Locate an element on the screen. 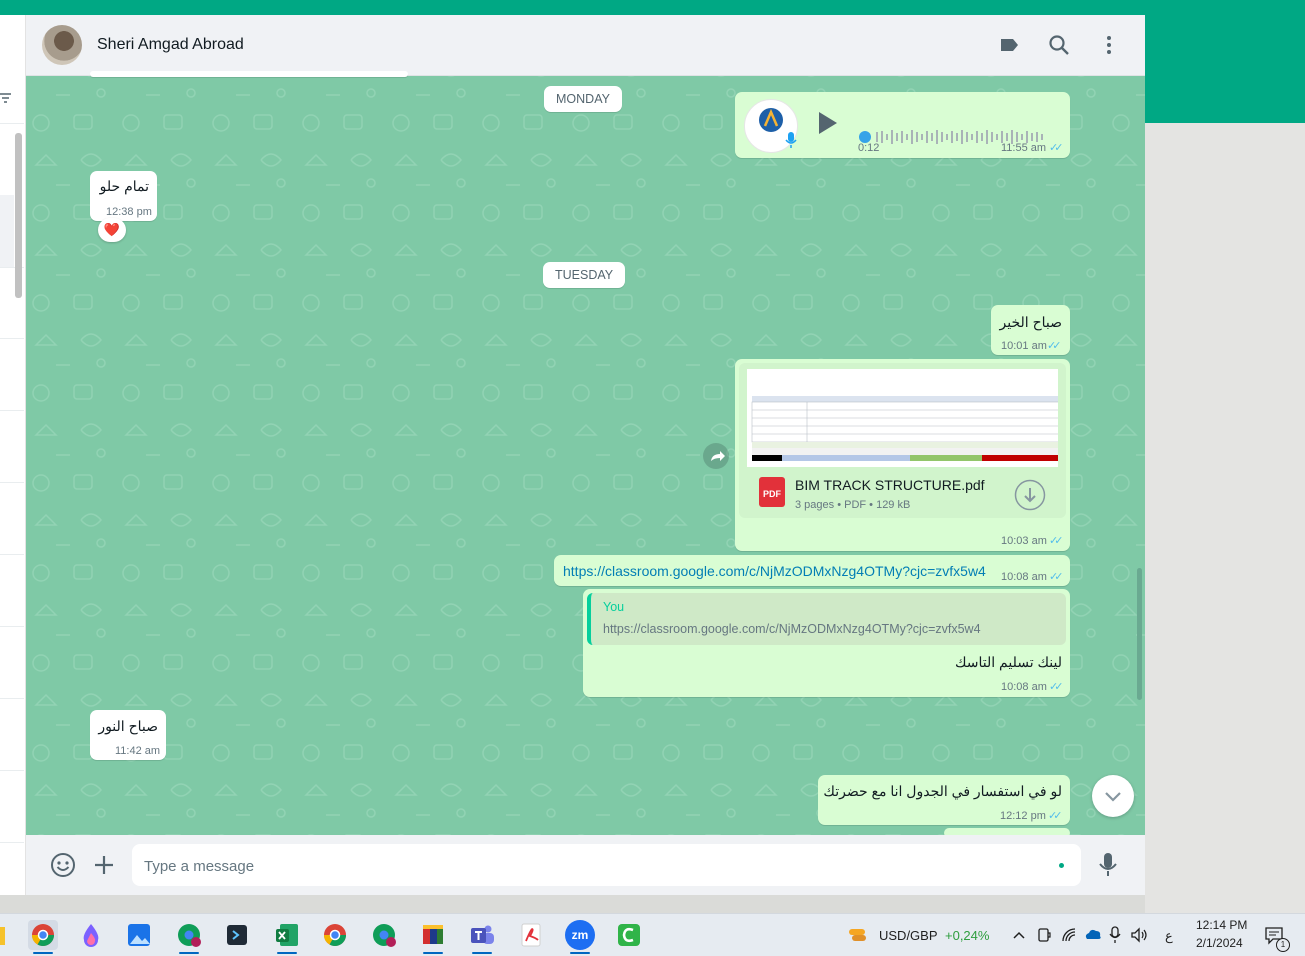  teams-icon is located at coordinates (482, 935).